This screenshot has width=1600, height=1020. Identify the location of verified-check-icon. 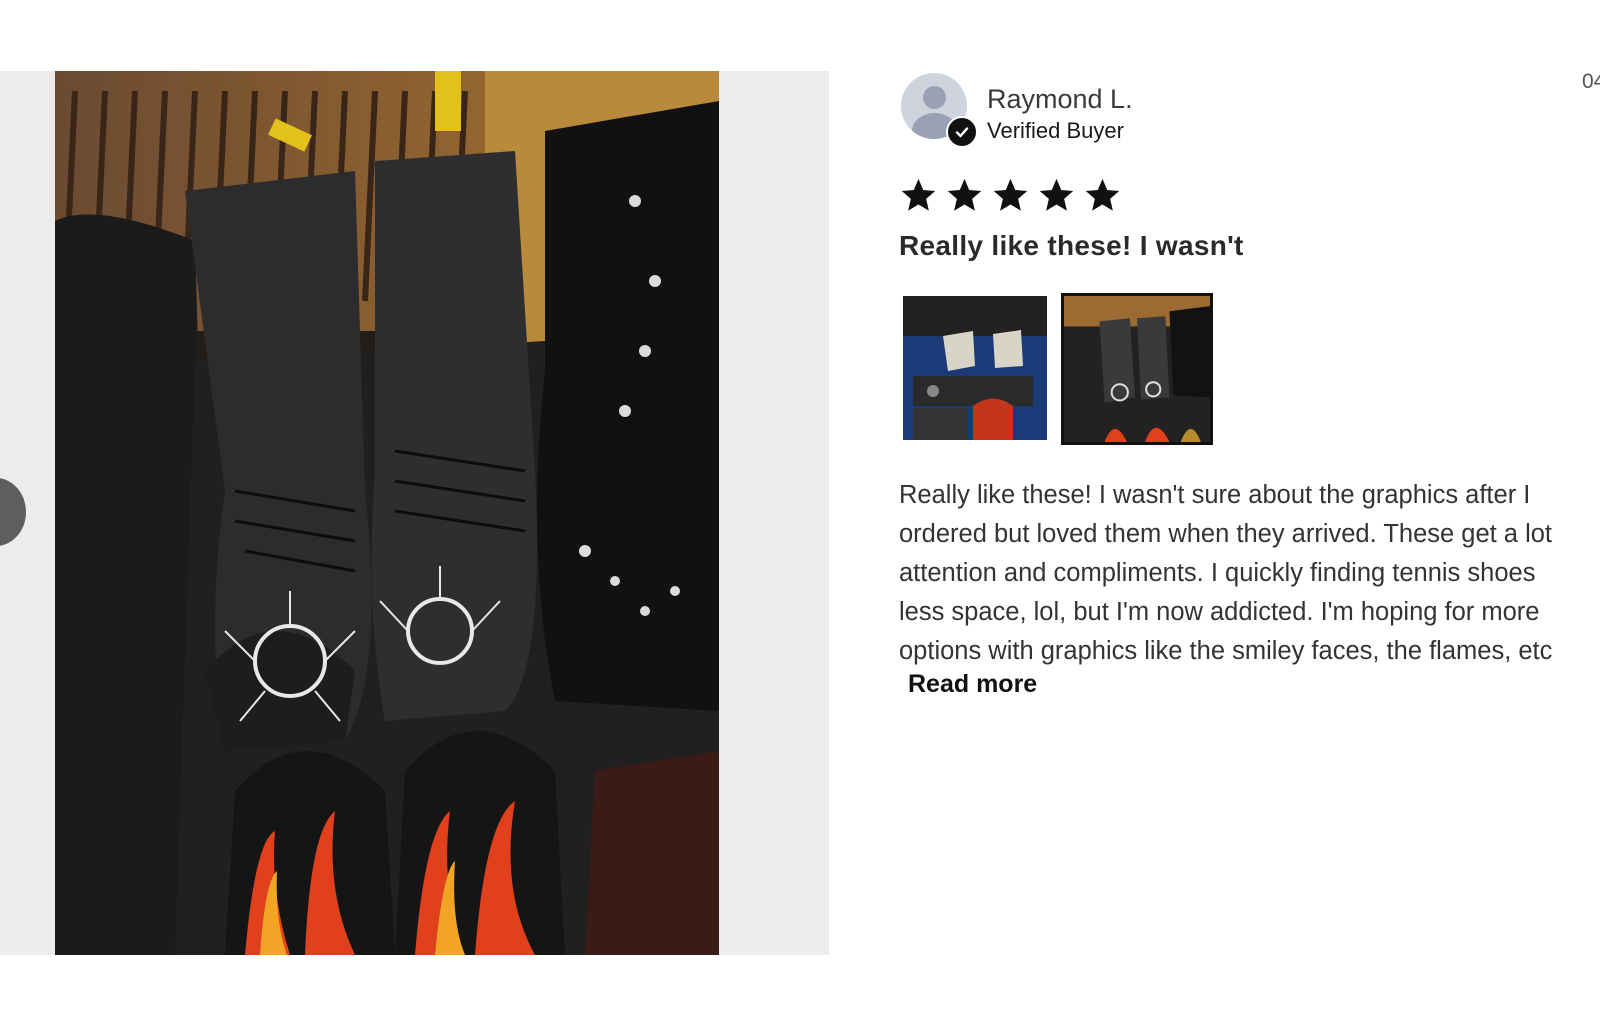
(962, 132).